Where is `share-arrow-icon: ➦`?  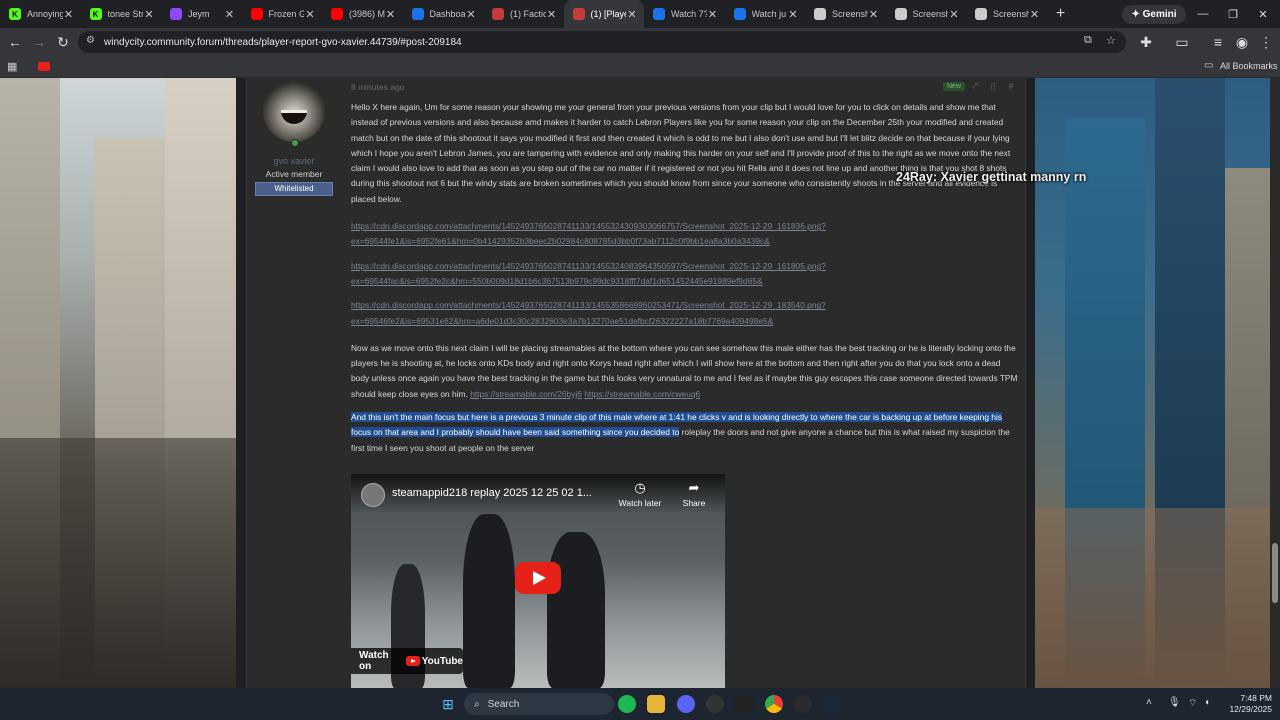 share-arrow-icon: ➦ is located at coordinates (694, 487).